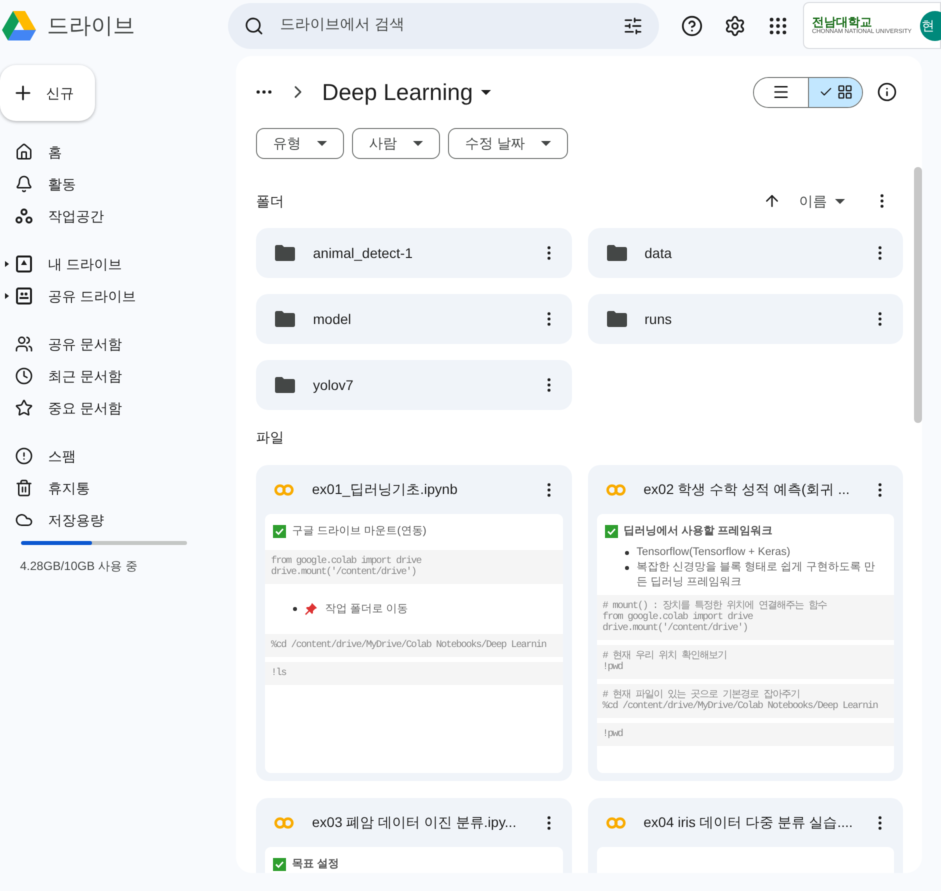  I want to click on folder-card: yolov7, so click(414, 385).